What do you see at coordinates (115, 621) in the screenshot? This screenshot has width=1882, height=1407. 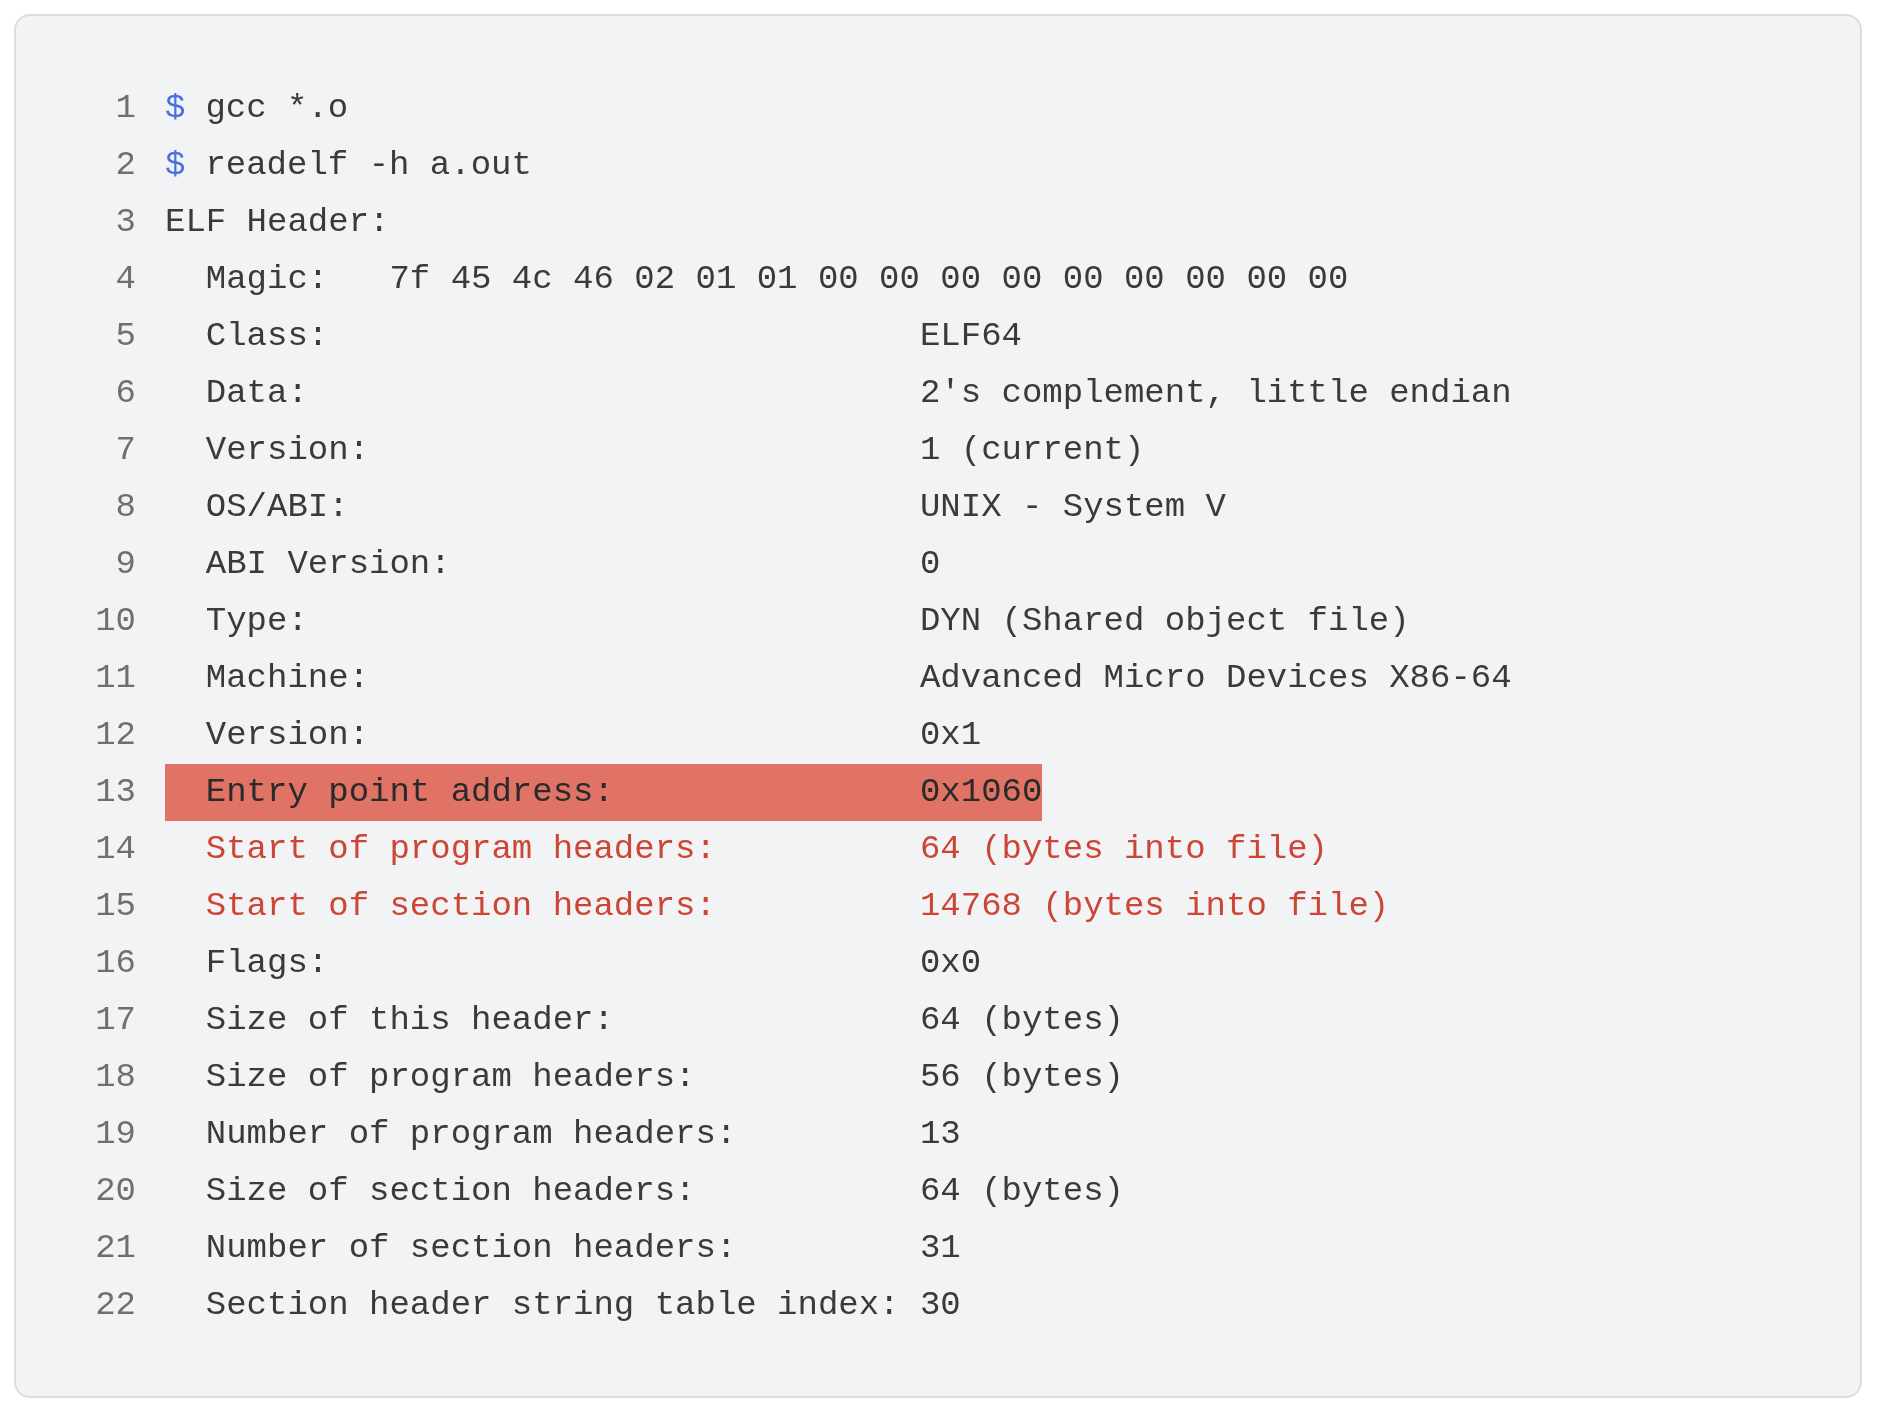 I see `line-number: 10` at bounding box center [115, 621].